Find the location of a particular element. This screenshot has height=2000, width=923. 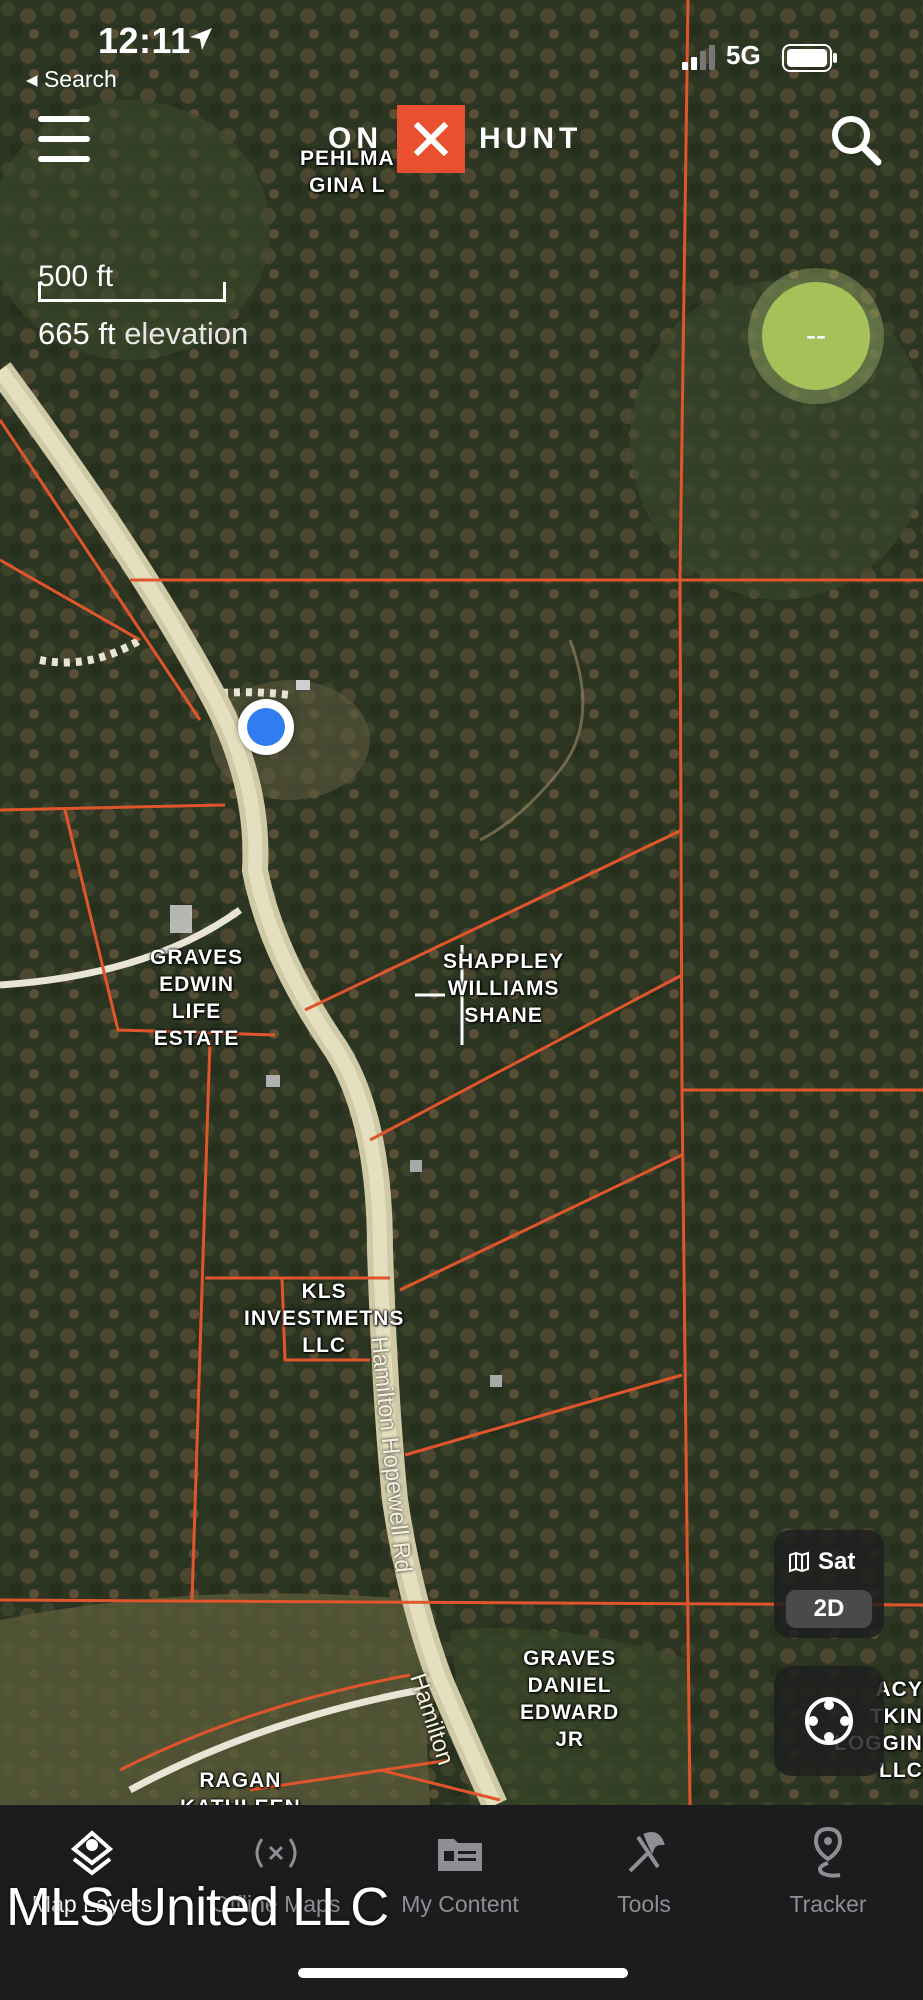

offline-icon is located at coordinates (276, 1853).